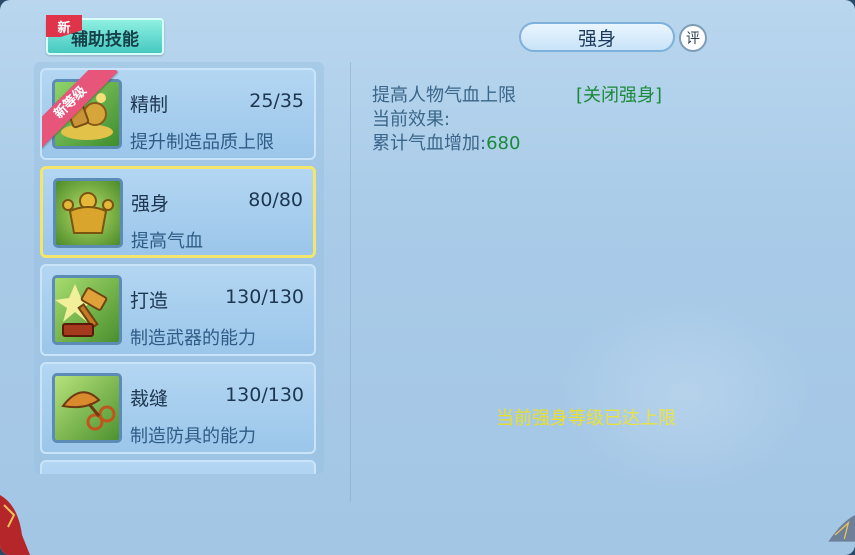 The width and height of the screenshot is (855, 555). I want to click on evaluate-button: 评, so click(693, 38).